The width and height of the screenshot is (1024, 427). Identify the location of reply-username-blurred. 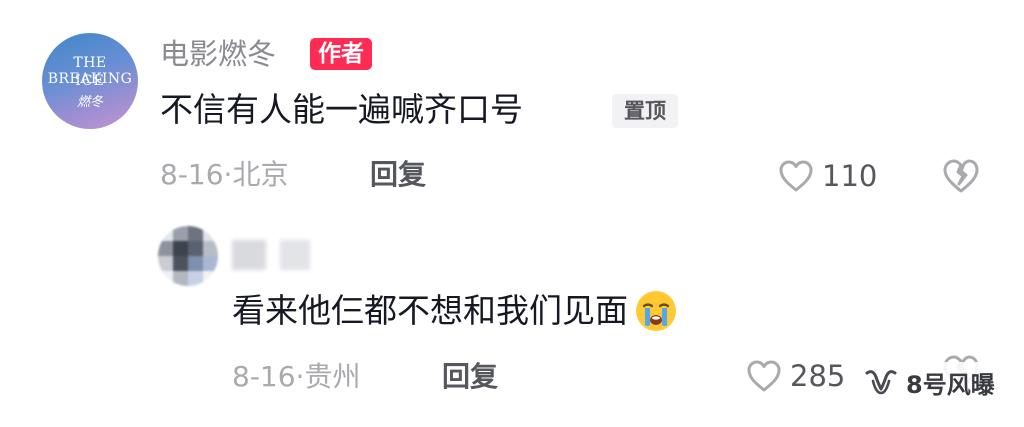
(271, 255).